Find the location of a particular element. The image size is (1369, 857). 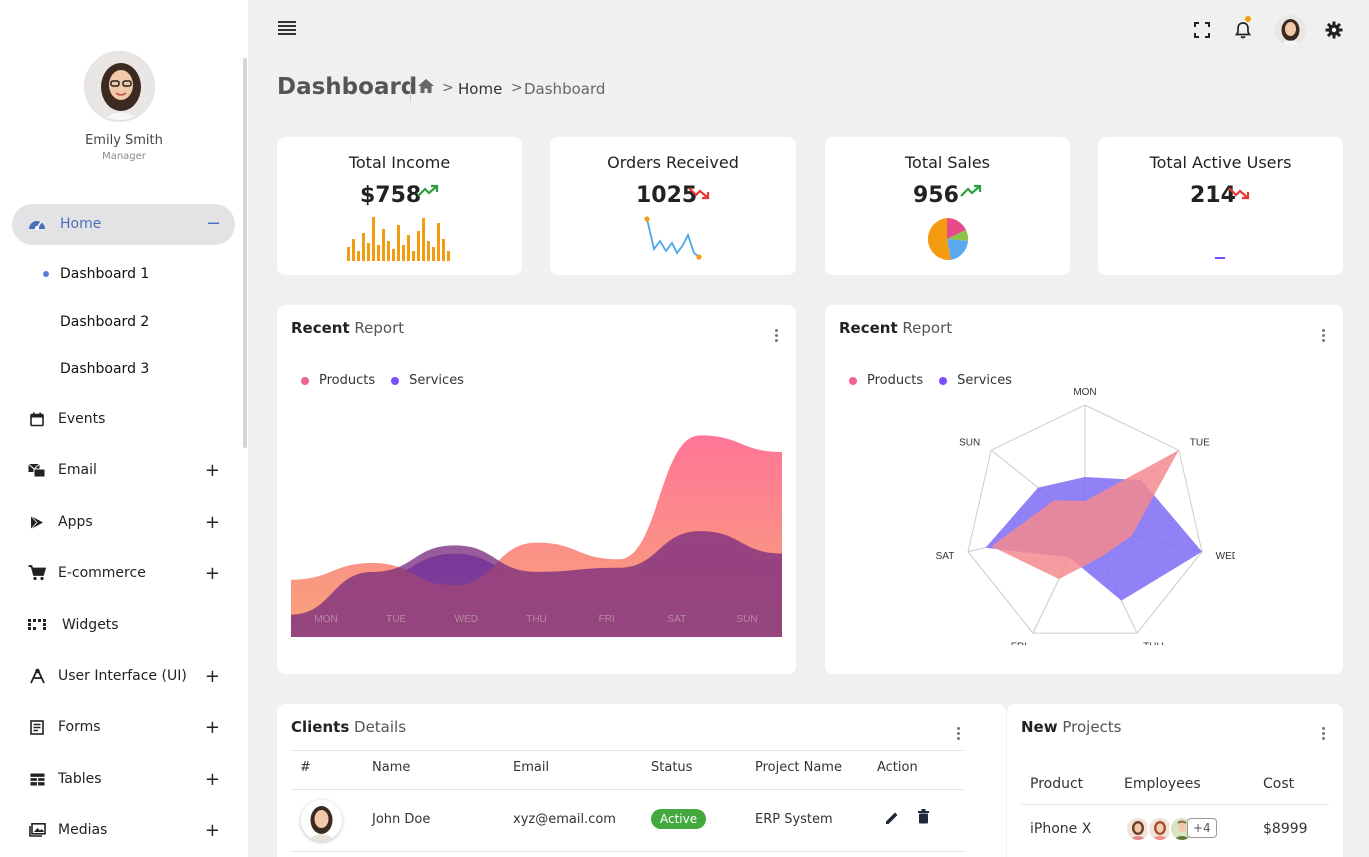

sidebar-item-label: User Interface (UI) is located at coordinates (122, 676).